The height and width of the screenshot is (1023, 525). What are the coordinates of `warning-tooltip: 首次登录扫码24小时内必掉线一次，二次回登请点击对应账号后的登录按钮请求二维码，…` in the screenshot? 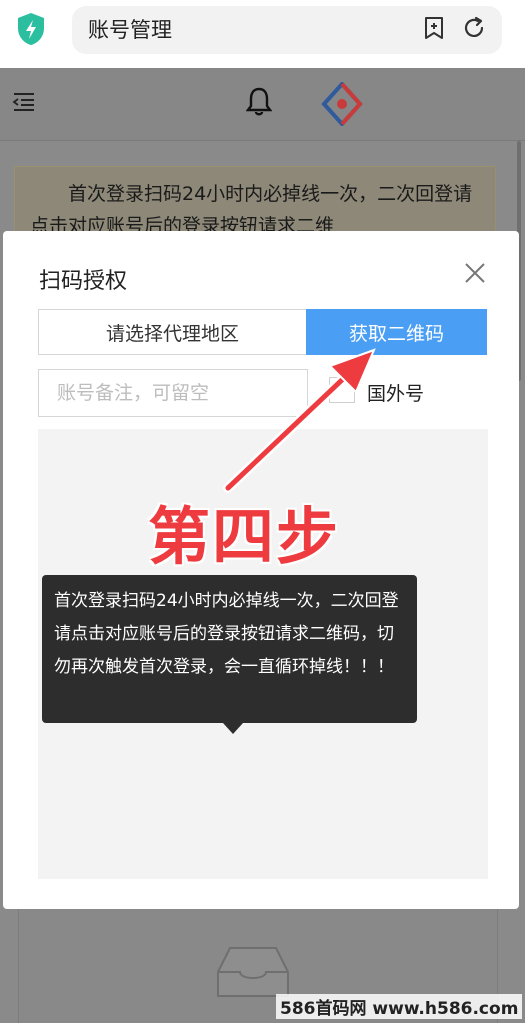 It's located at (229, 649).